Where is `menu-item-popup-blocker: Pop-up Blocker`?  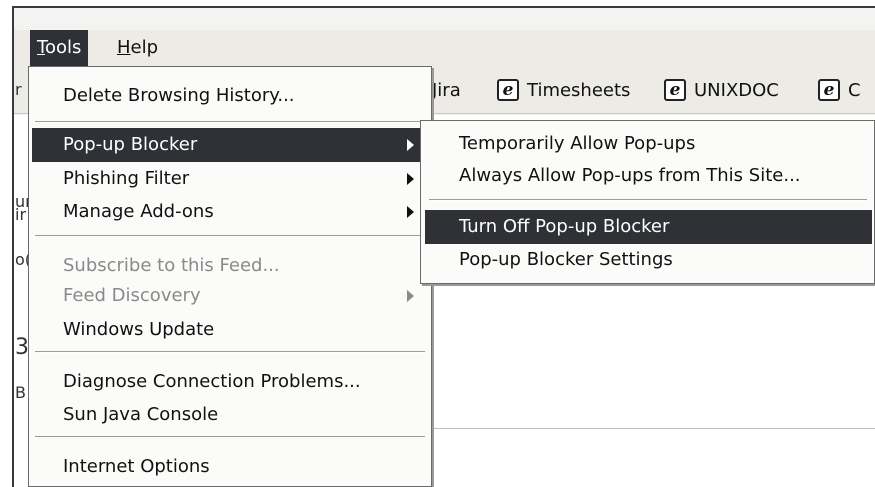 menu-item-popup-blocker: Pop-up Blocker is located at coordinates (230, 145).